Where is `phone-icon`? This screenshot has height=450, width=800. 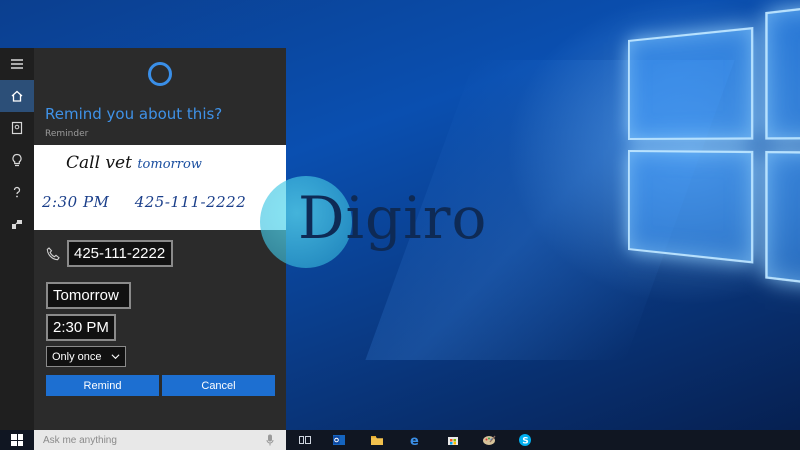 phone-icon is located at coordinates (53, 254).